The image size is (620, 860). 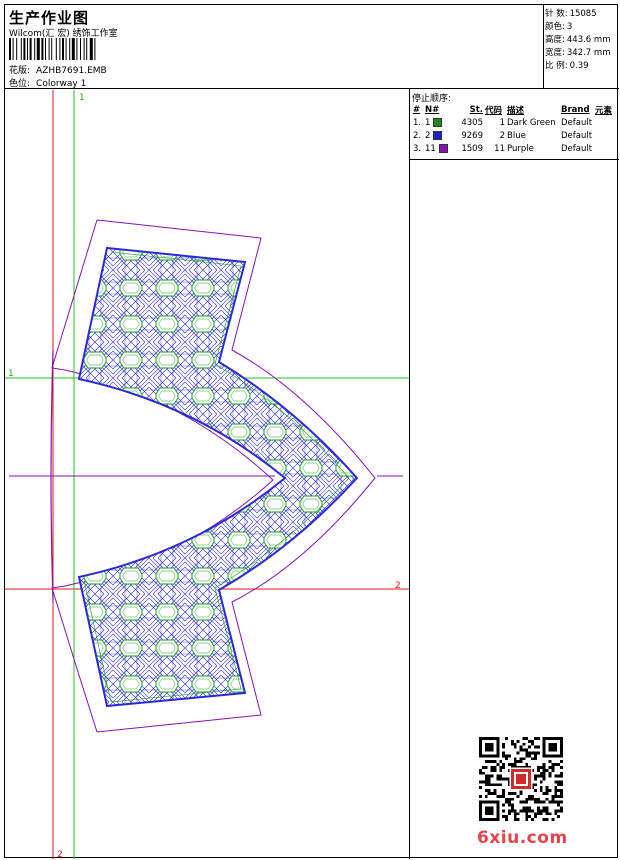 What do you see at coordinates (20, 84) in the screenshot?
I see `colorway-label: 色位:` at bounding box center [20, 84].